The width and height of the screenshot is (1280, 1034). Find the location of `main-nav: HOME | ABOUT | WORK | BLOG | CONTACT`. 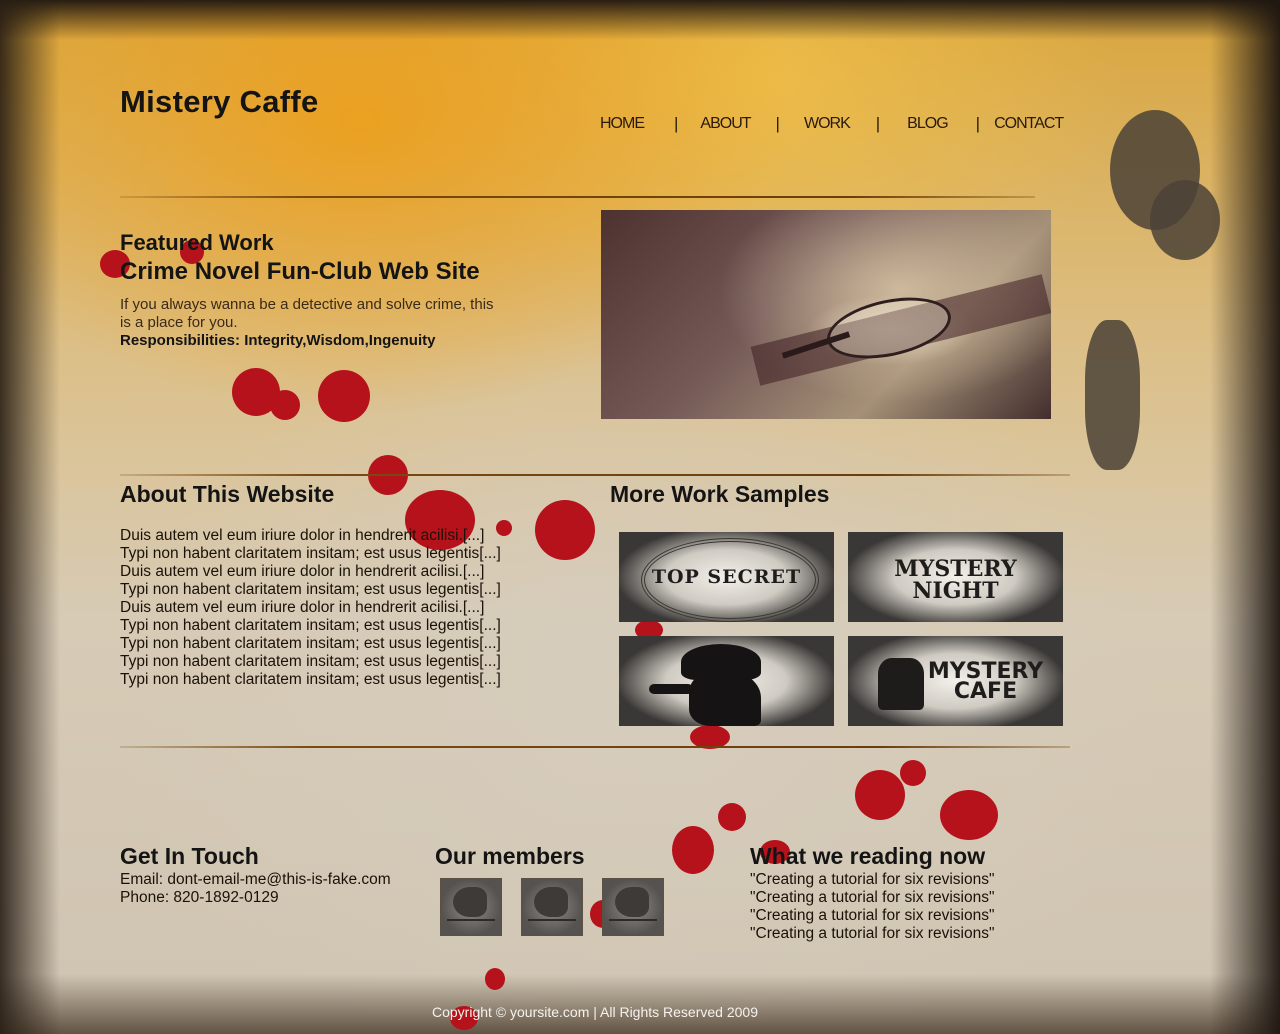

main-nav: HOME | ABOUT | WORK | BLOG | CONTACT is located at coordinates (828, 124).